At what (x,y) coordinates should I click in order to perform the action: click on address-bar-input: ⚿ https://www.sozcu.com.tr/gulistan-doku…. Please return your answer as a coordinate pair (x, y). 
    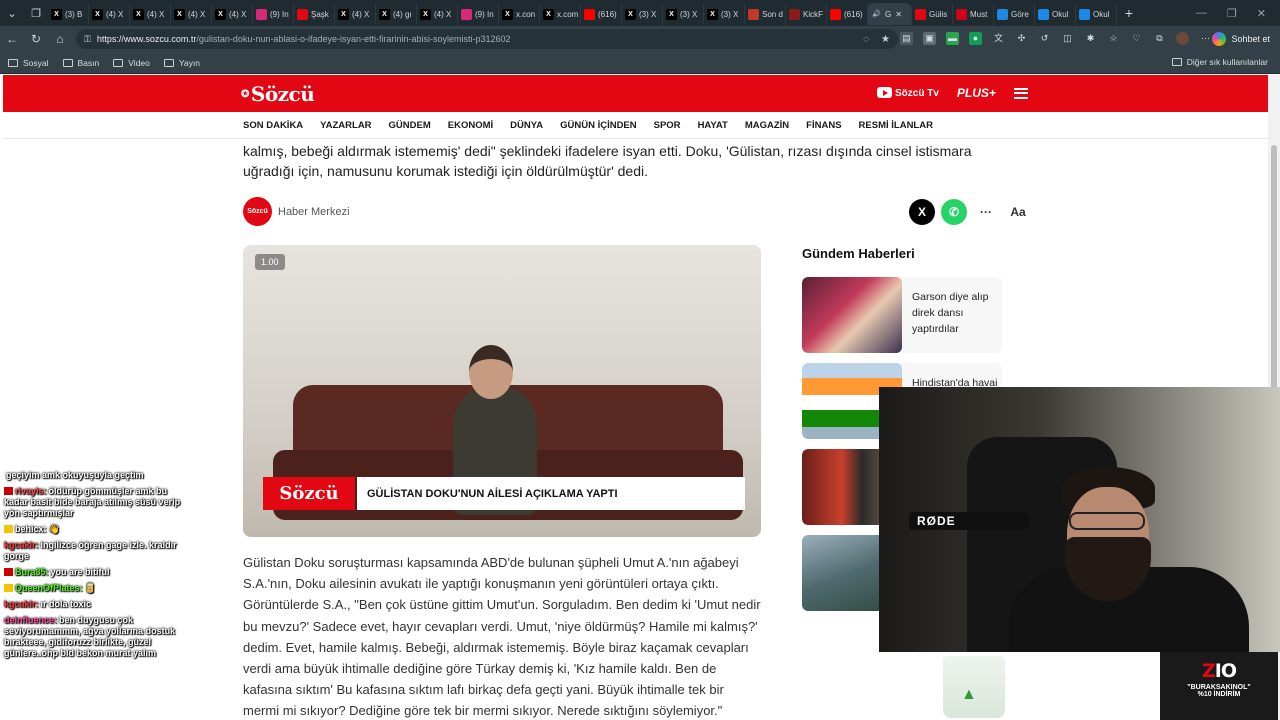
    Looking at the image, I should click on (487, 39).